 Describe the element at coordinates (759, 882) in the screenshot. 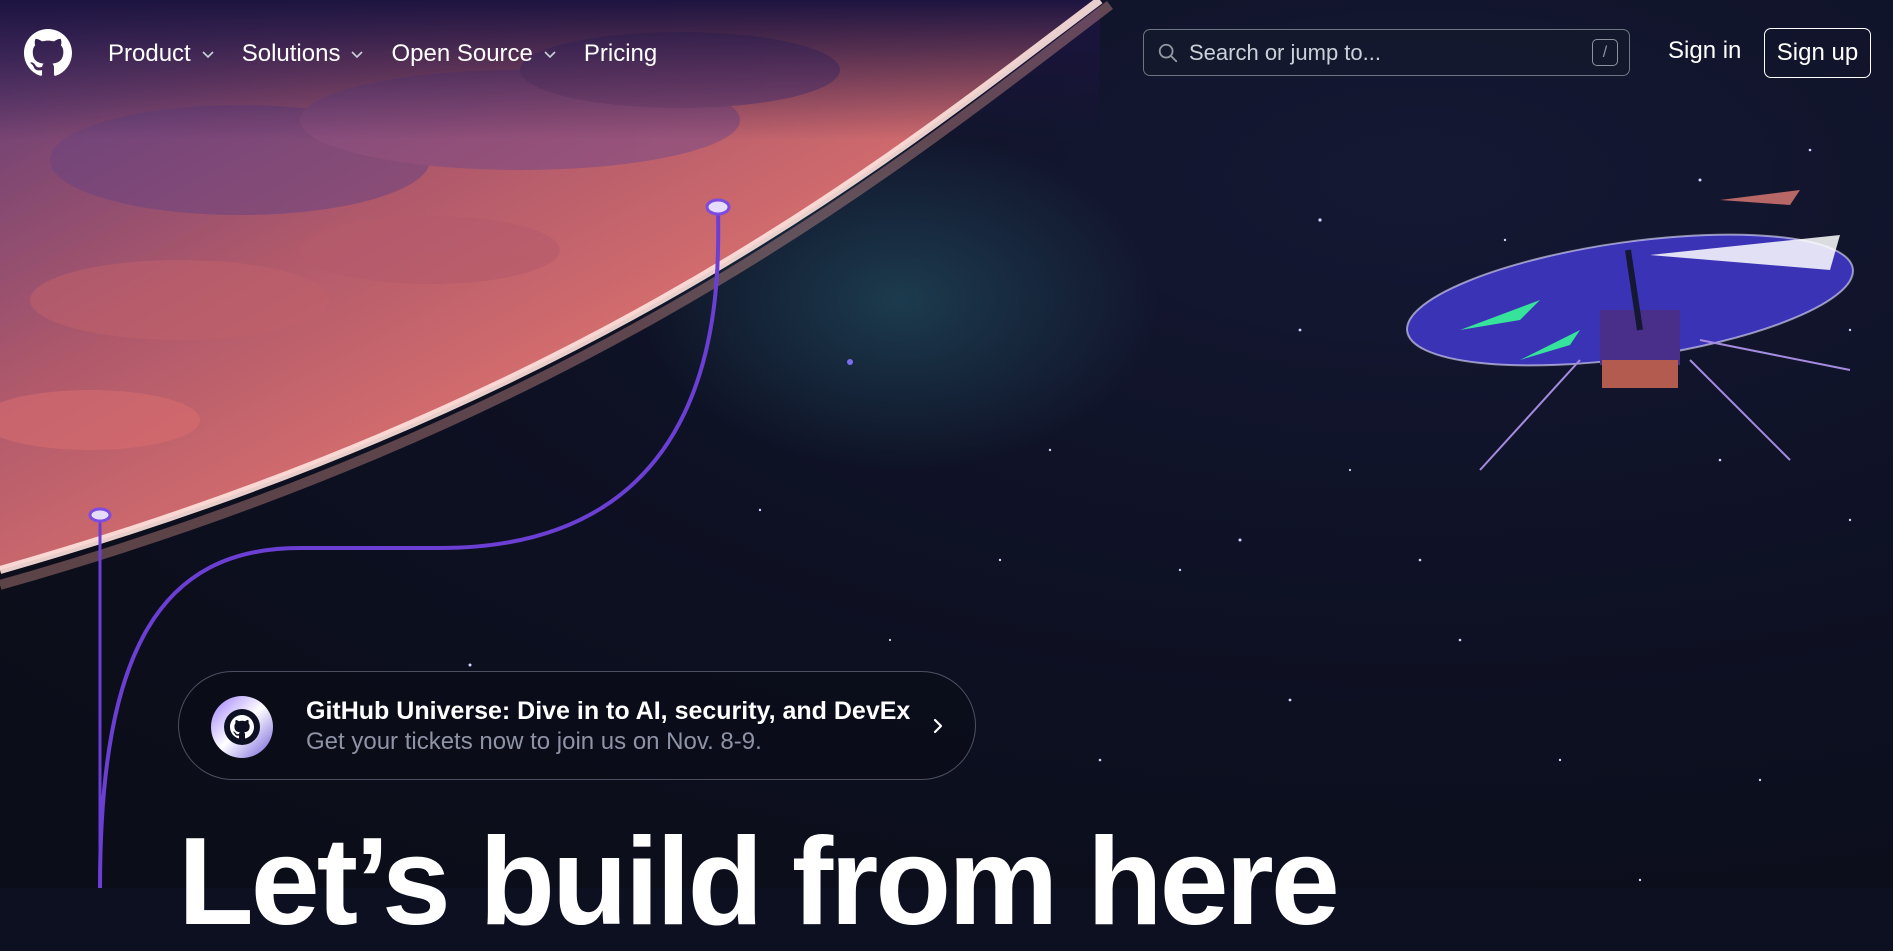

I see `hero-headline: Let’s build from here` at that location.